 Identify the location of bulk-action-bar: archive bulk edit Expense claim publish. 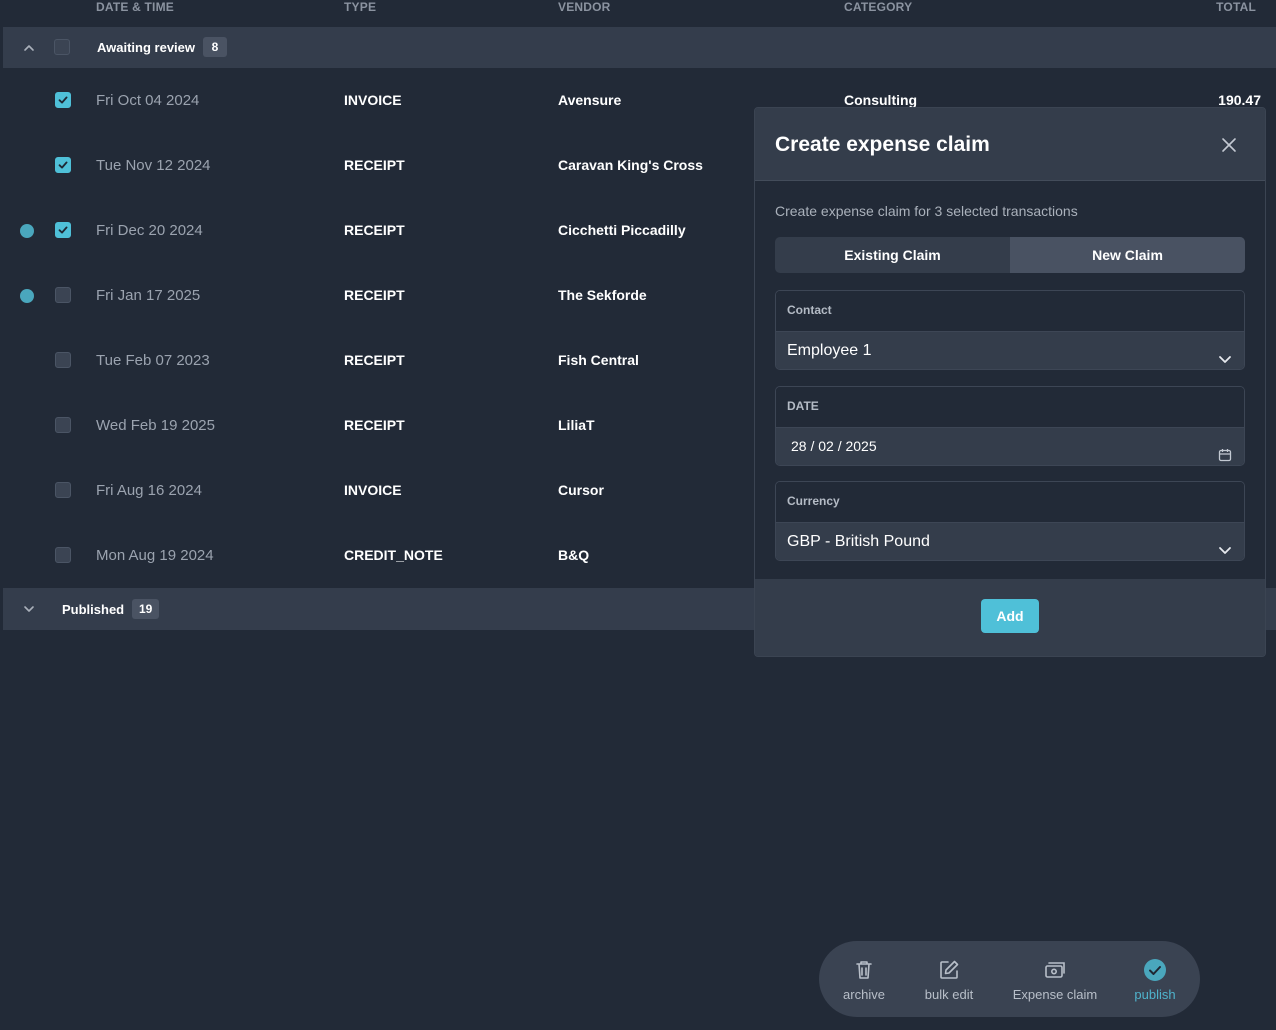
(1009, 979).